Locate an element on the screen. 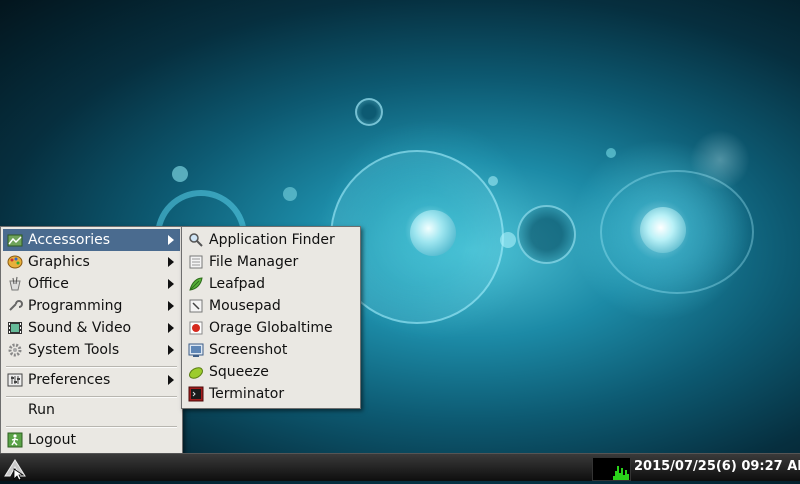  submenu-item-orage-globaltime: Orage Globaltime is located at coordinates (271, 328).